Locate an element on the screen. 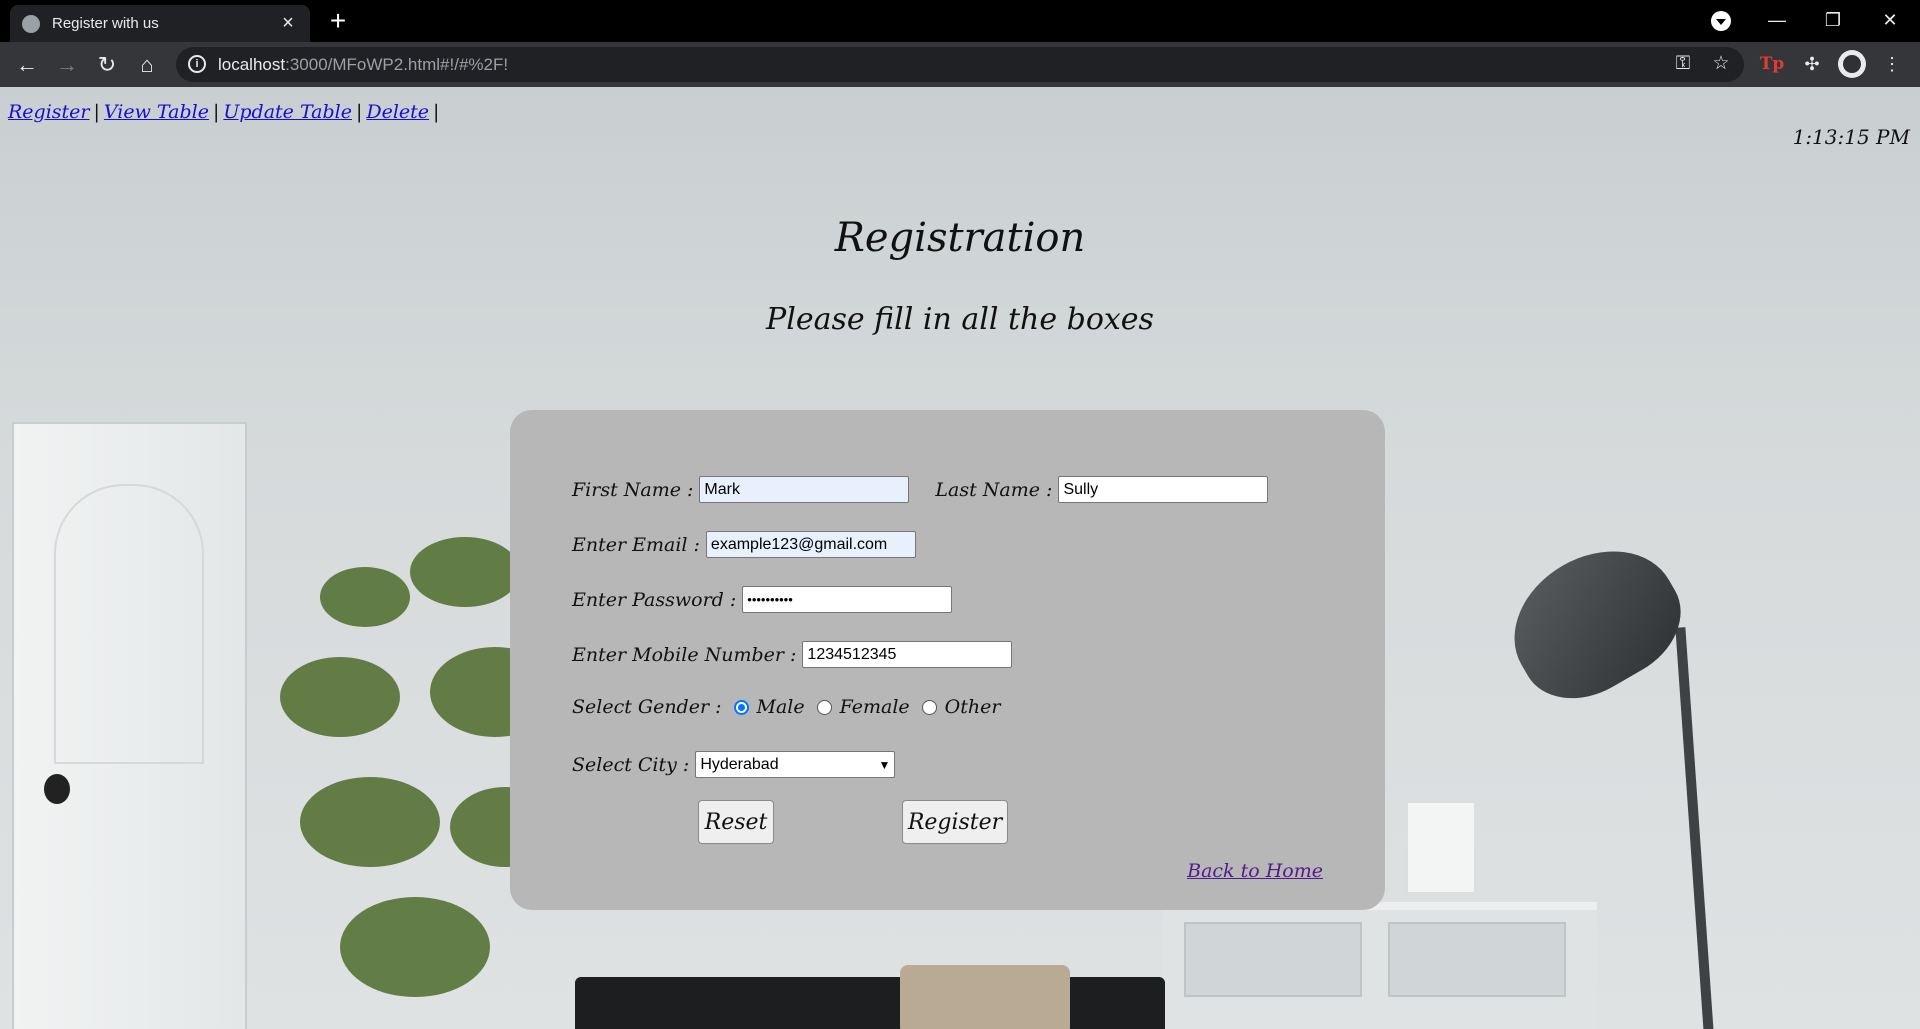 The height and width of the screenshot is (1029, 1920). extension-tp-icon: Tp is located at coordinates (1772, 64).